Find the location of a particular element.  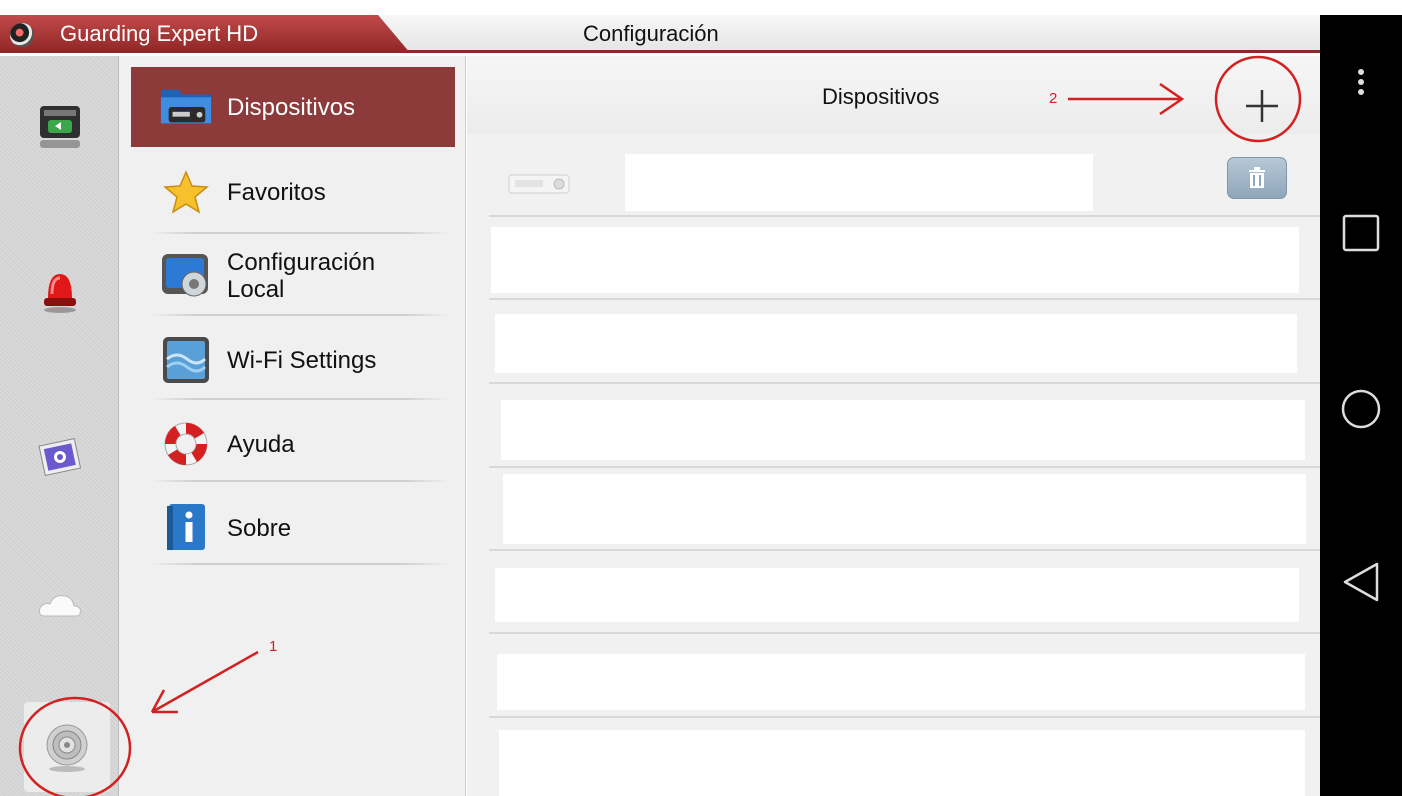

overflow-menu-icon is located at coordinates (1361, 84).